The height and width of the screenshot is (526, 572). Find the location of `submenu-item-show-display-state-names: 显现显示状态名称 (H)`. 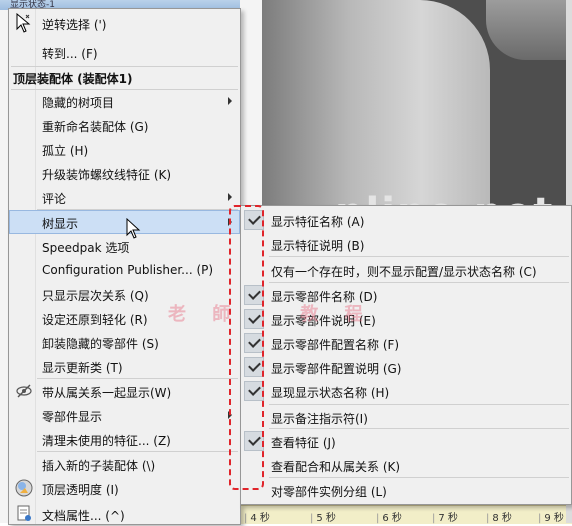

submenu-item-show-display-state-names: 显现显示状态名称 (H) is located at coordinates (406, 391).